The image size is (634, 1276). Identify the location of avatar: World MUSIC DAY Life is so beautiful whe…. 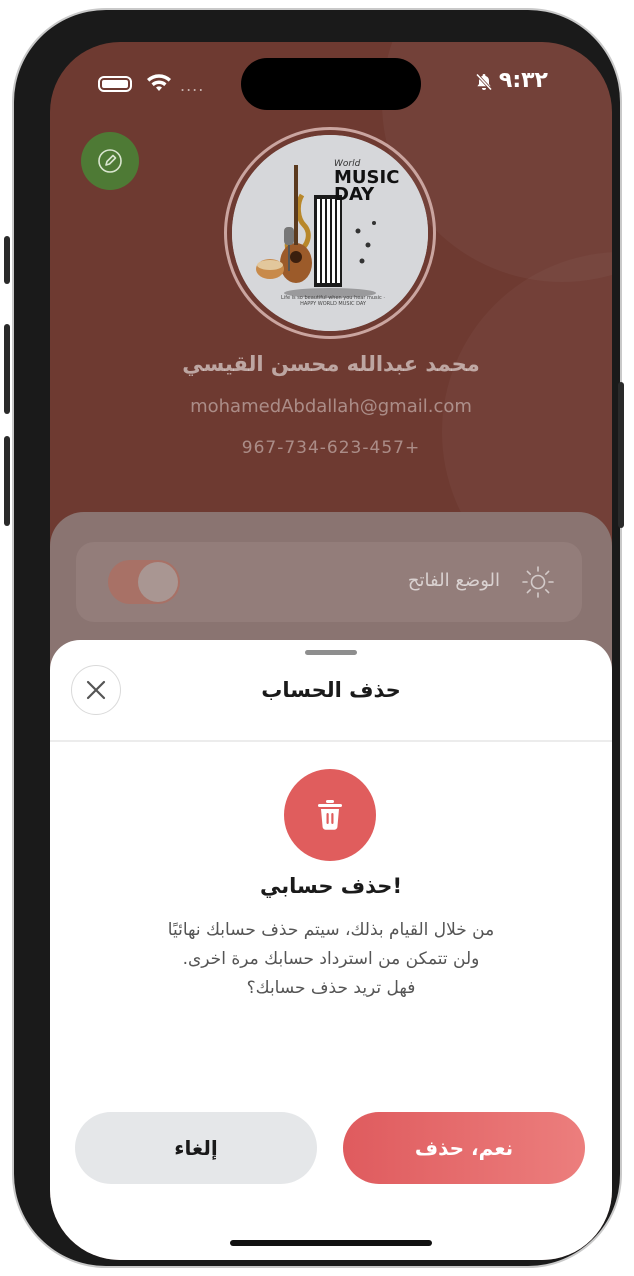
(330, 233).